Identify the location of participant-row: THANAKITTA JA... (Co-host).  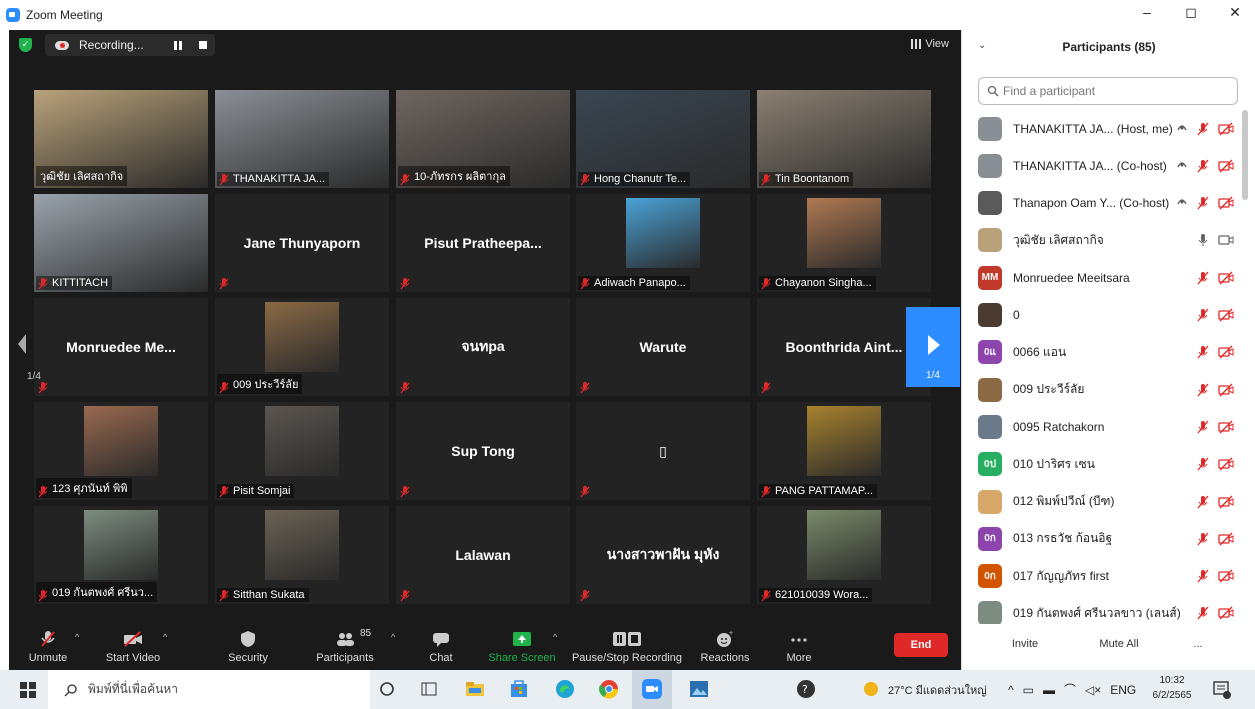
(1104, 165).